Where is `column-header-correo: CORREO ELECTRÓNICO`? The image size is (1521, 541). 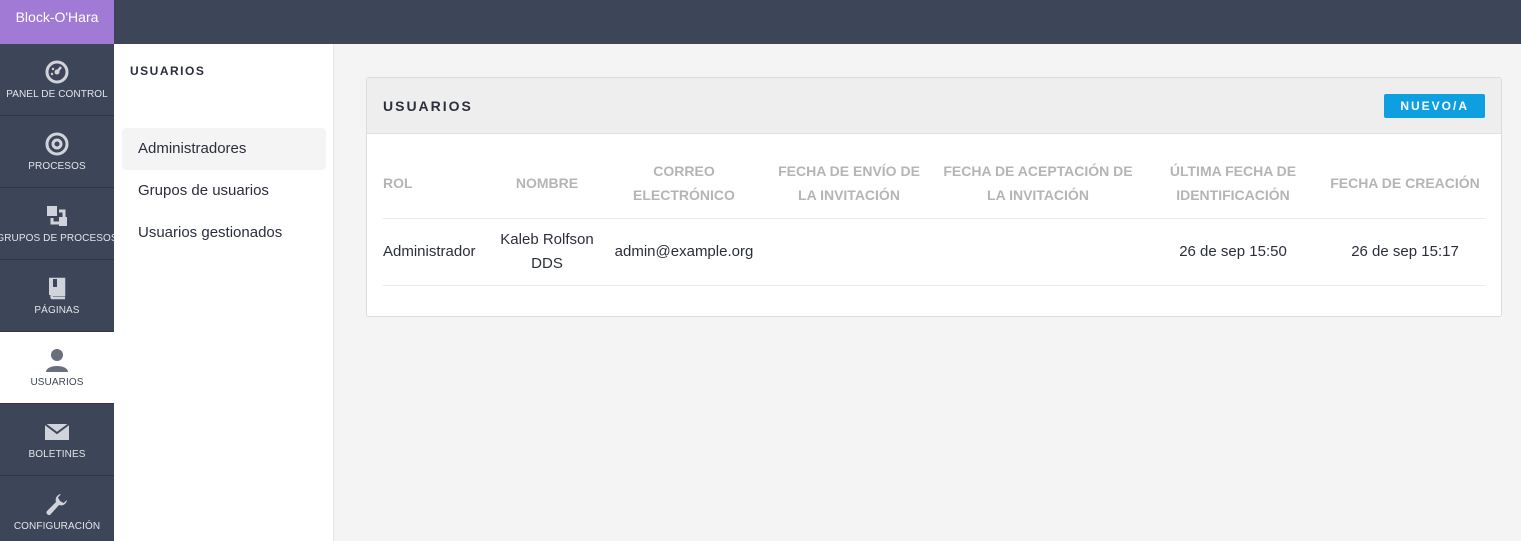
column-header-correo: CORREO ELECTRÓNICO is located at coordinates (684, 183).